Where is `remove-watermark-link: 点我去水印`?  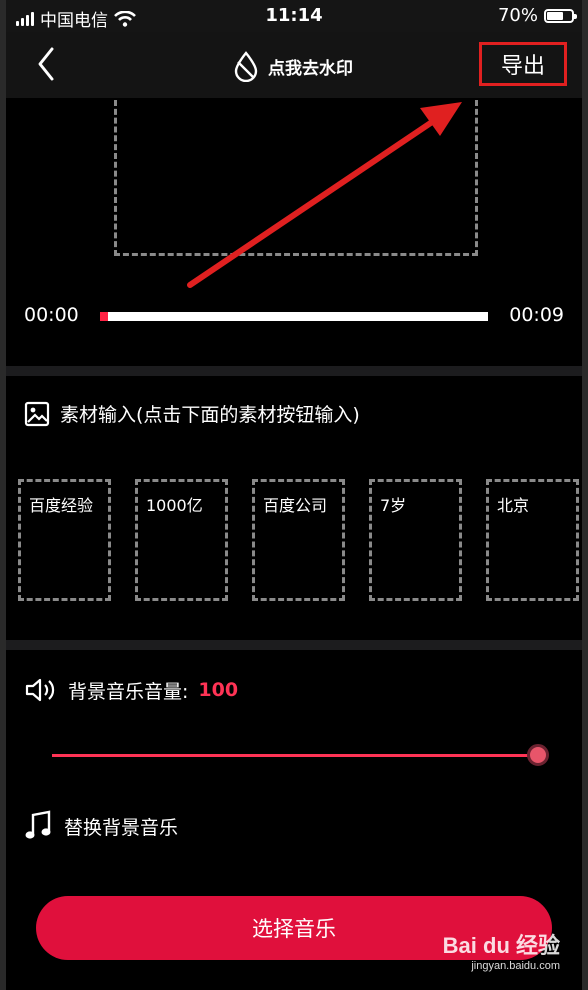 remove-watermark-link: 点我去水印 is located at coordinates (292, 66).